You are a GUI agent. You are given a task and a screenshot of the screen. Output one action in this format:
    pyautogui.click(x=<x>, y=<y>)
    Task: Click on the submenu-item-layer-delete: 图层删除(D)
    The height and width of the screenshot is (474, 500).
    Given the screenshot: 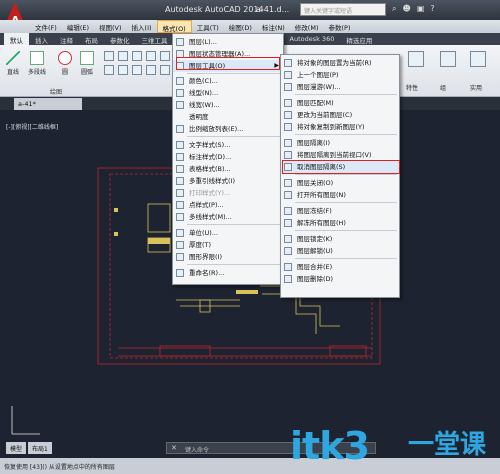 What is the action you would take?
    pyautogui.click(x=340, y=279)
    